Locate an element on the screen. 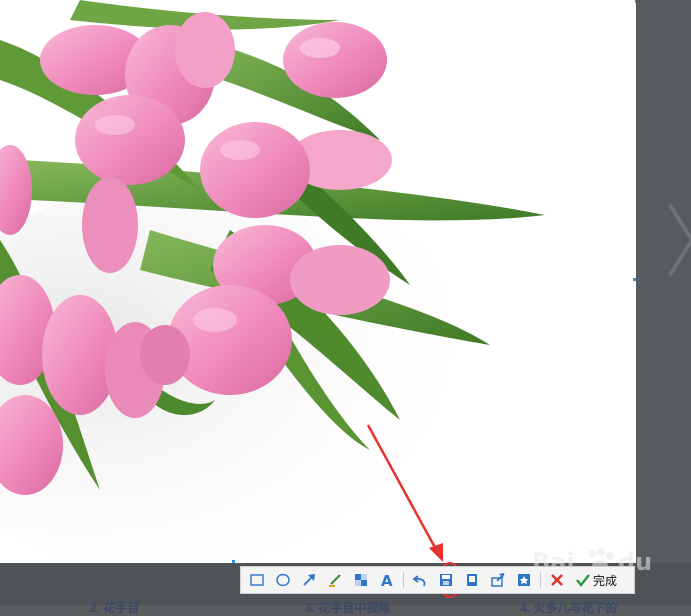 The width and height of the screenshot is (691, 616). ellipse-tool-button is located at coordinates (283, 580).